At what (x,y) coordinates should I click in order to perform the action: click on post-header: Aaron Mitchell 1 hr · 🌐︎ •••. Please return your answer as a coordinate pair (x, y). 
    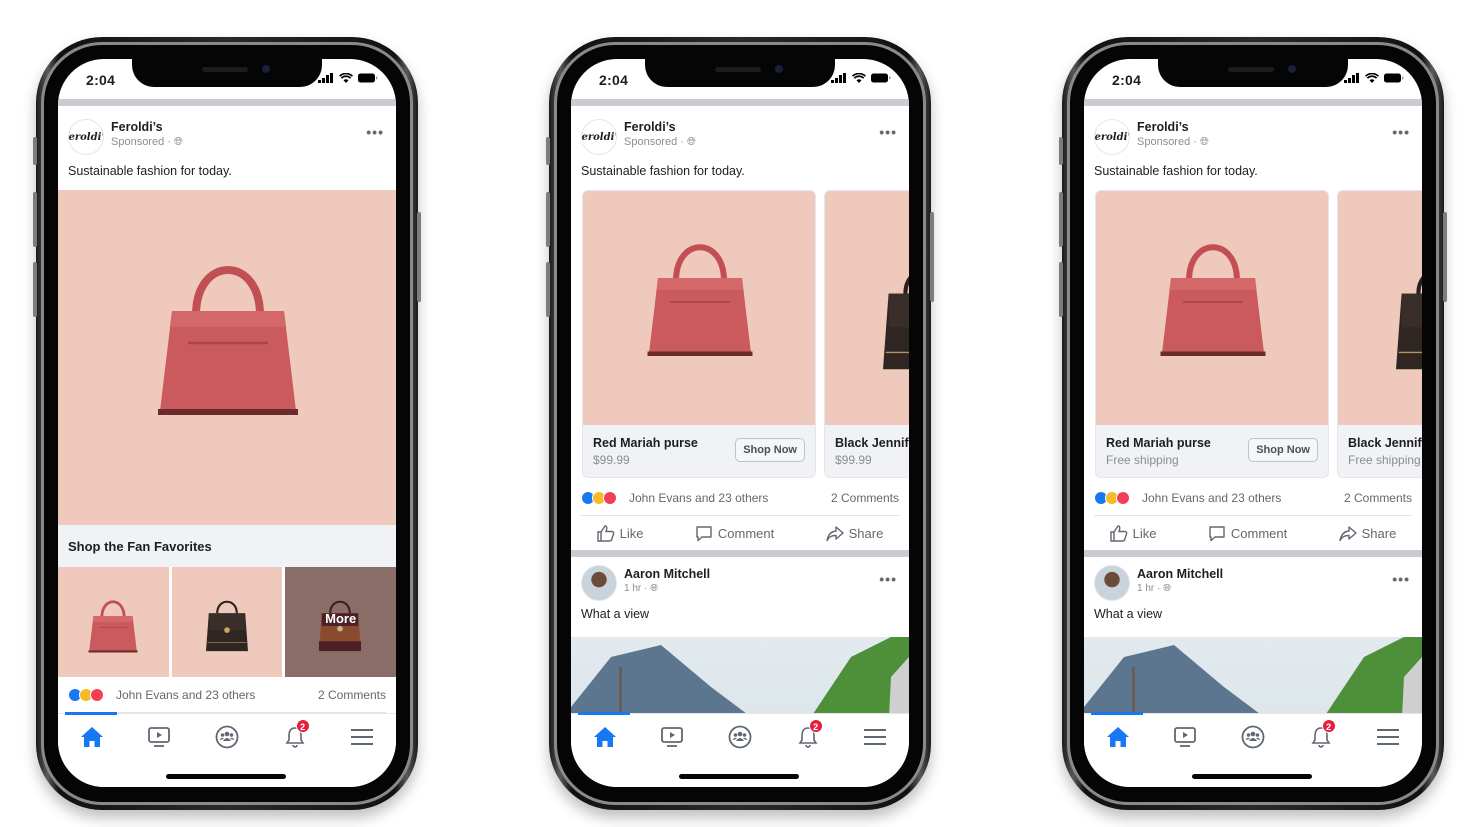
    Looking at the image, I should click on (1253, 582).